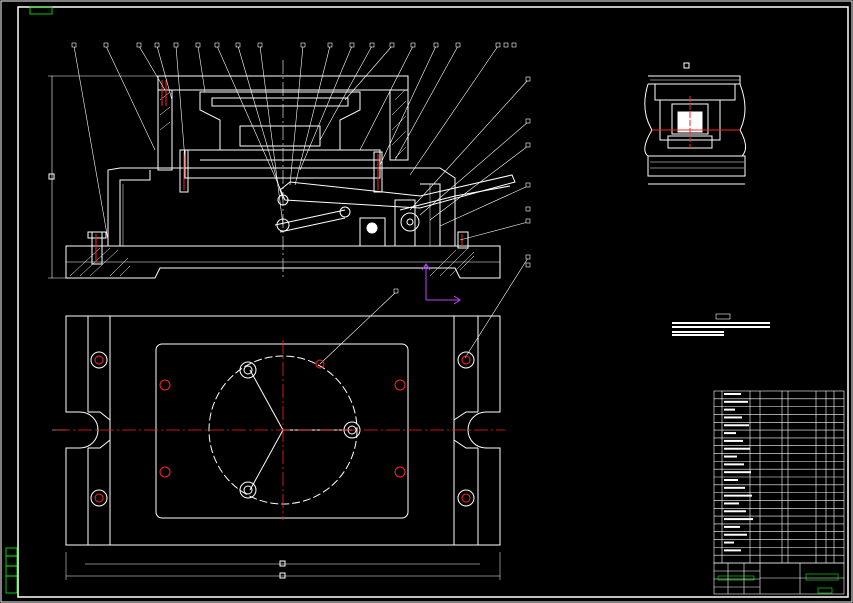 The height and width of the screenshot is (603, 853). I want to click on bolt-left, so click(97, 248).